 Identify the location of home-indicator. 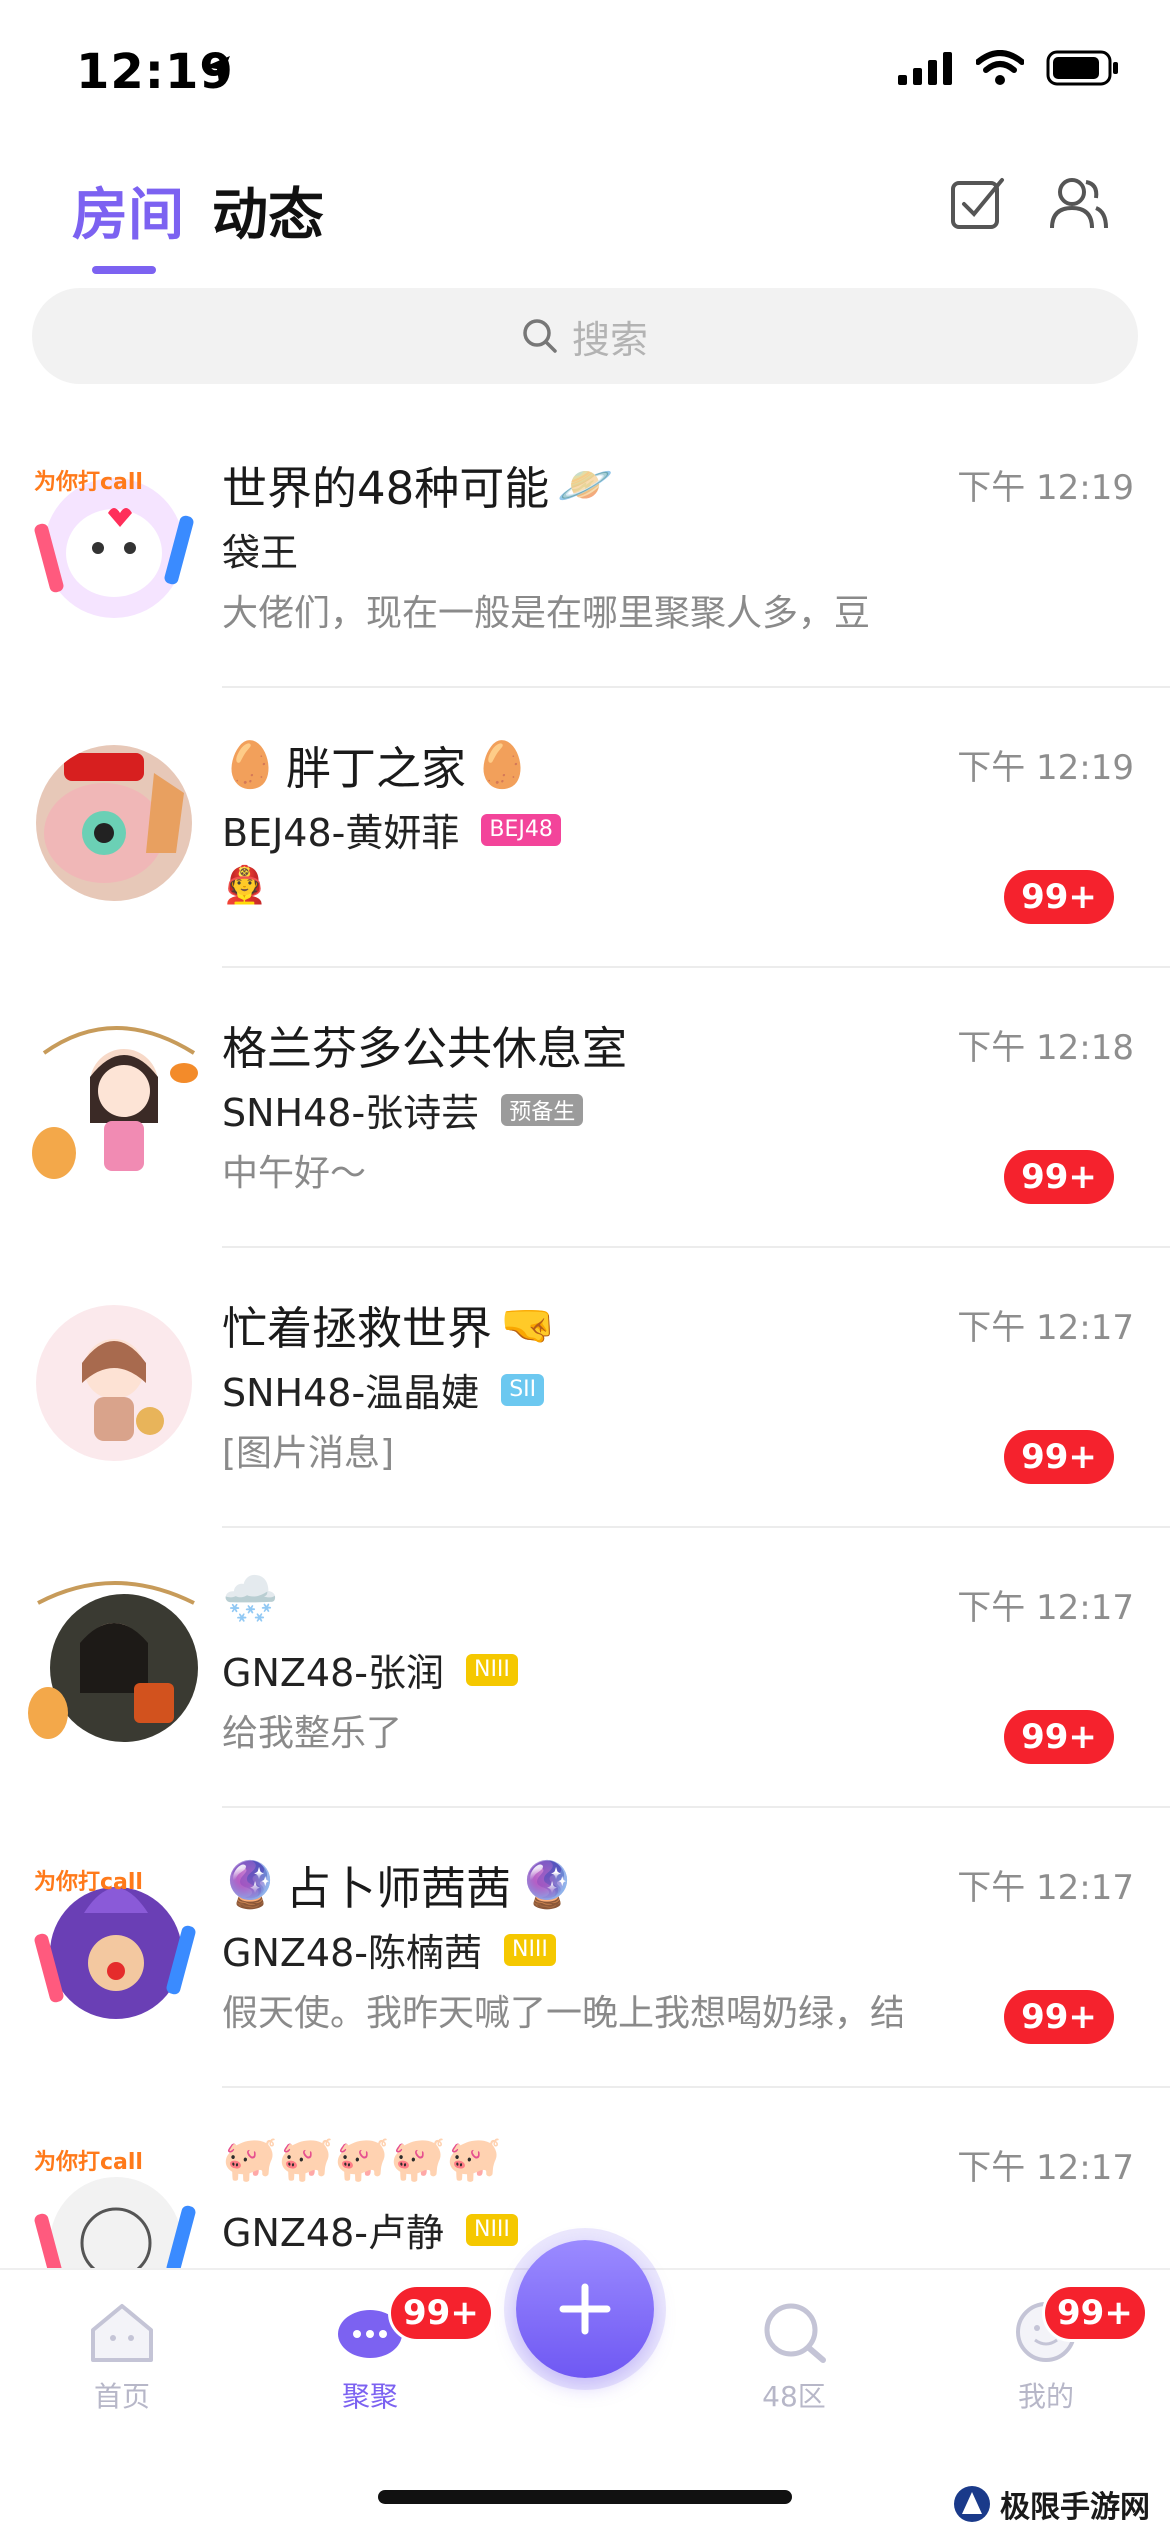
(585, 2497).